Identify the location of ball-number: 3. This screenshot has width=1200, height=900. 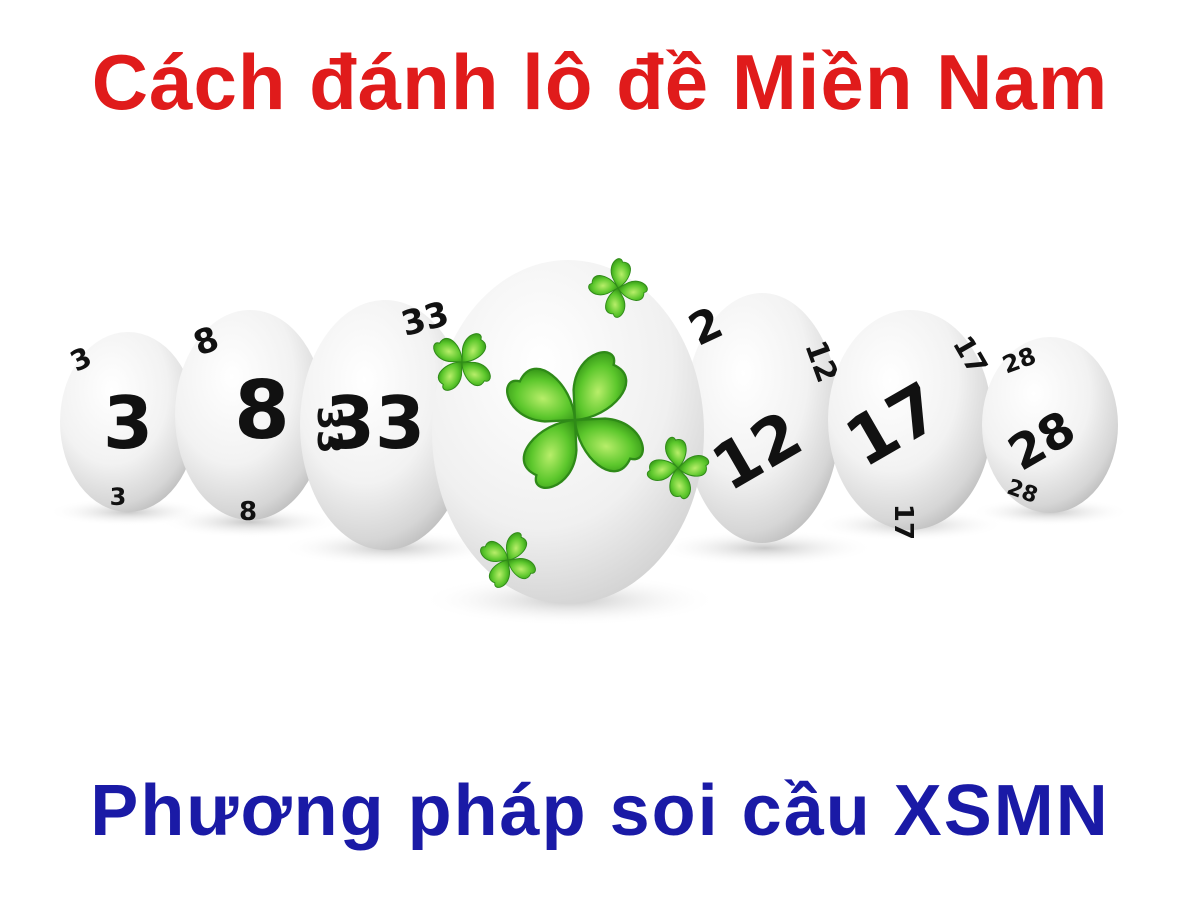
(128, 423).